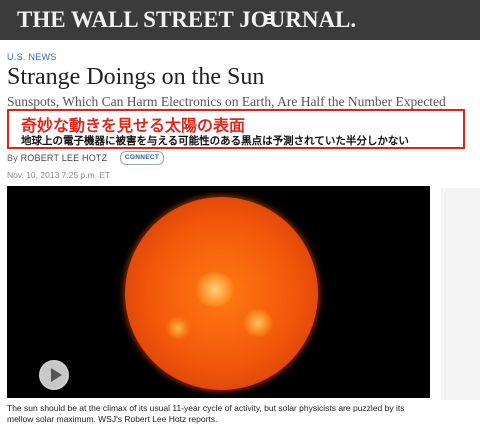 The height and width of the screenshot is (430, 480). I want to click on timestamp: Nov. 10, 2013 7:25 p.m. ET, so click(59, 175).